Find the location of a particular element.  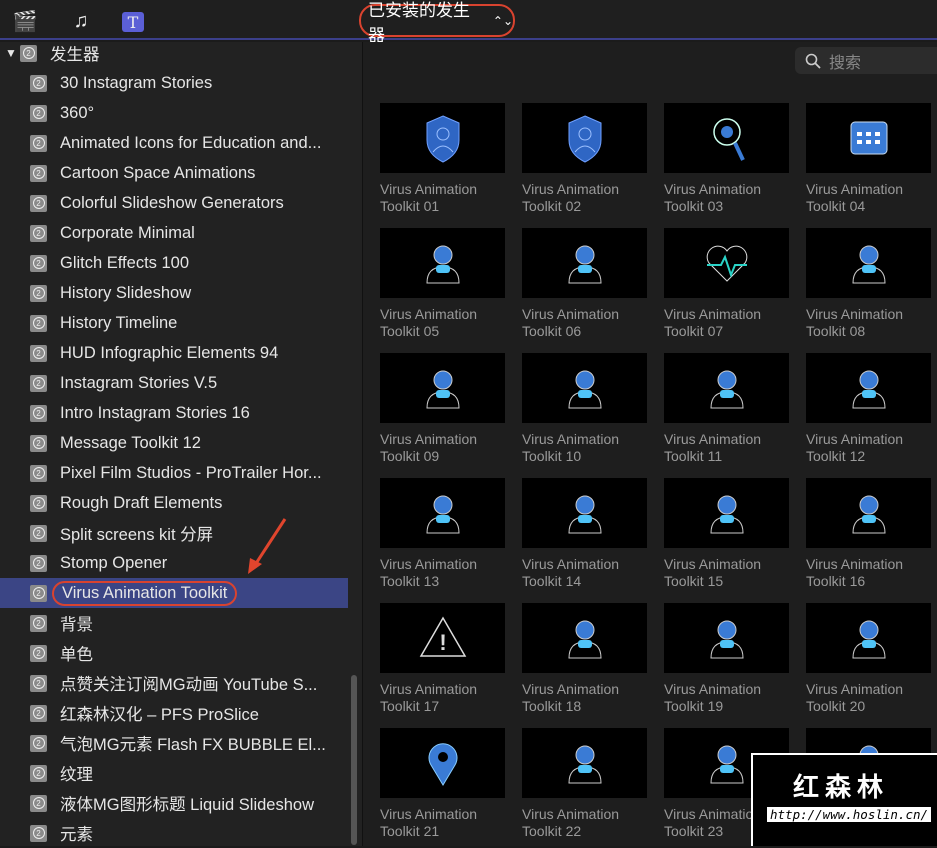

sidebar-scrollbar is located at coordinates (354, 760).